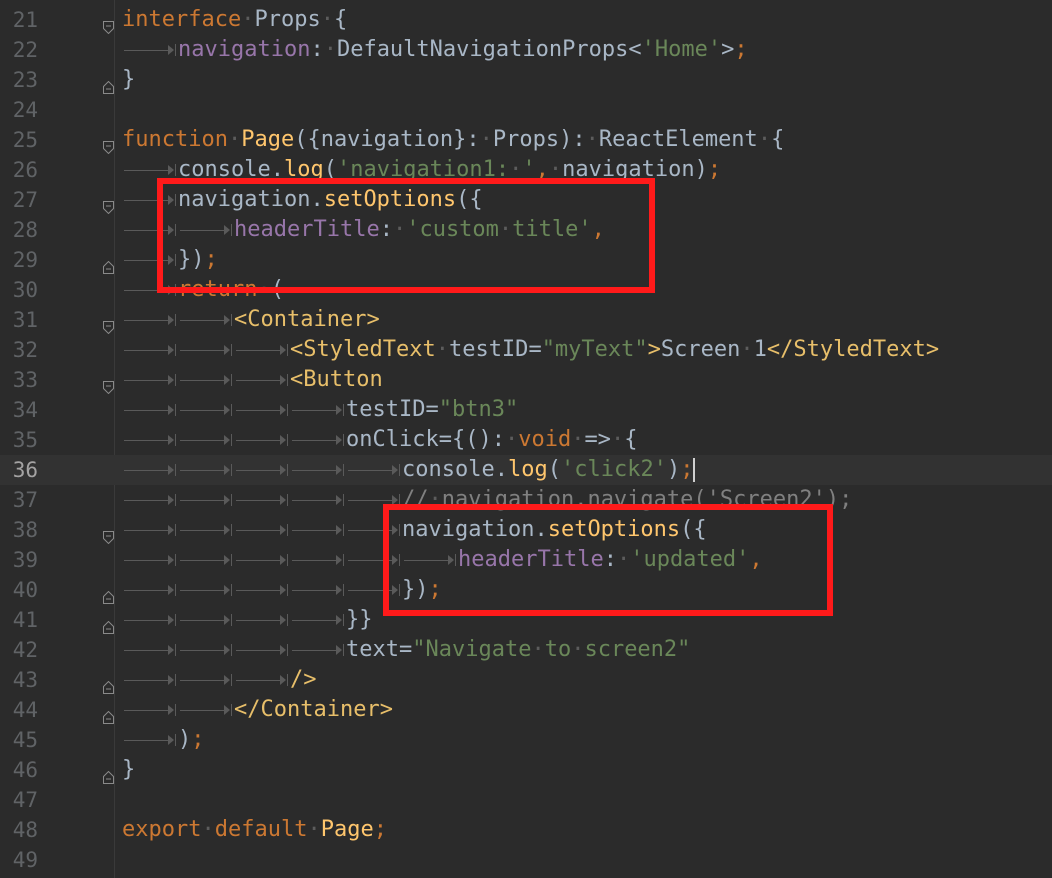  I want to click on line-number: 27, so click(19, 200).